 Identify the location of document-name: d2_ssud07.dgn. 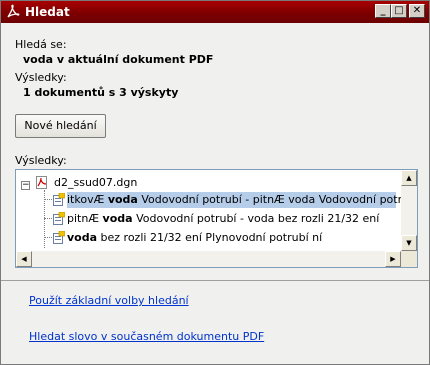
(96, 182).